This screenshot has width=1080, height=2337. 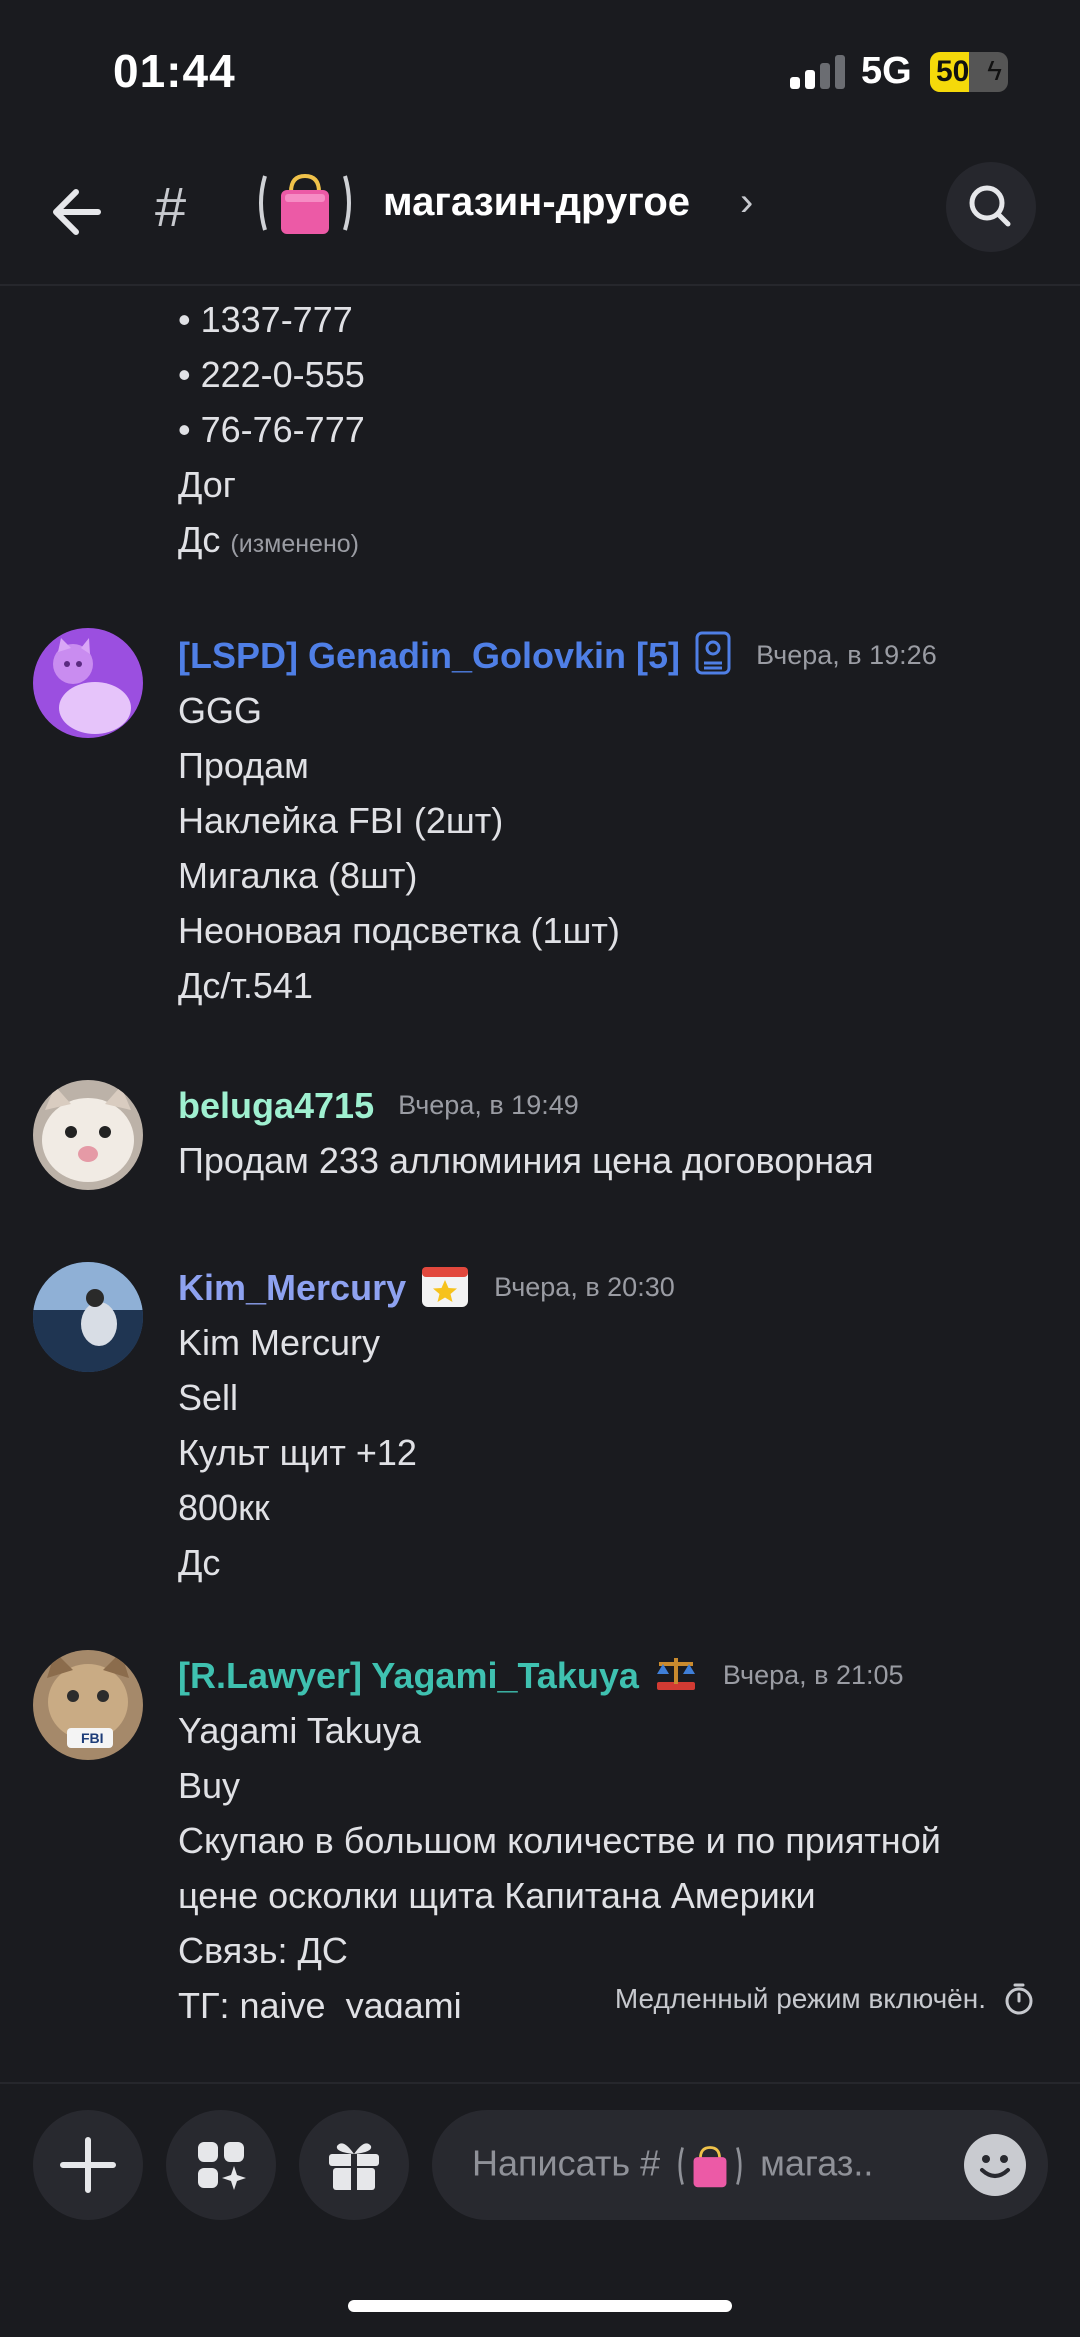 I want to click on channel-header: # магазин-другое ›, so click(x=540, y=218).